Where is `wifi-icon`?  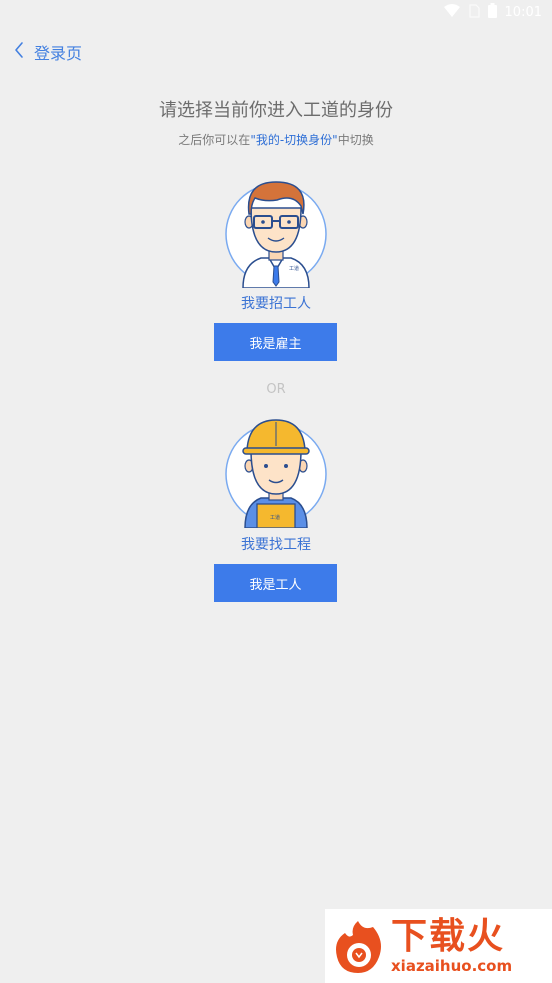 wifi-icon is located at coordinates (451, 12).